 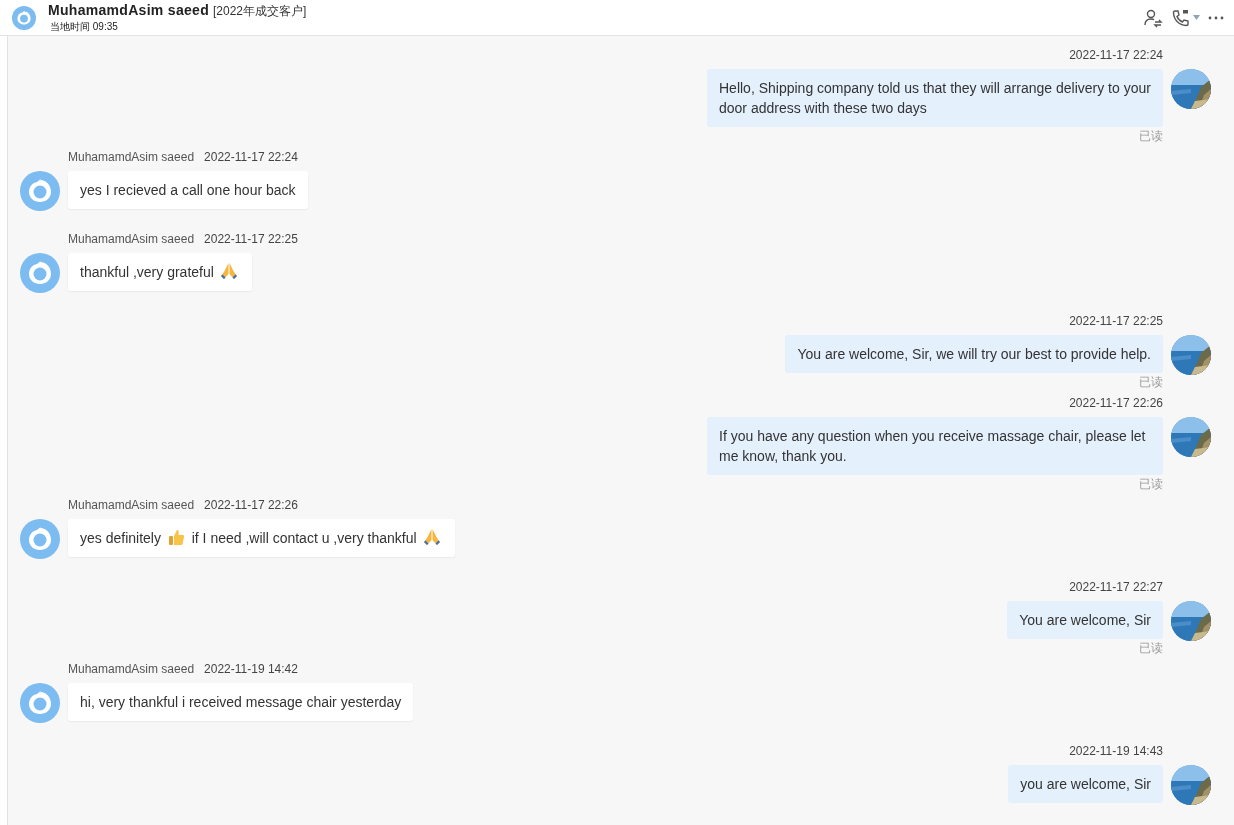 I want to click on more-icon, so click(x=1216, y=17).